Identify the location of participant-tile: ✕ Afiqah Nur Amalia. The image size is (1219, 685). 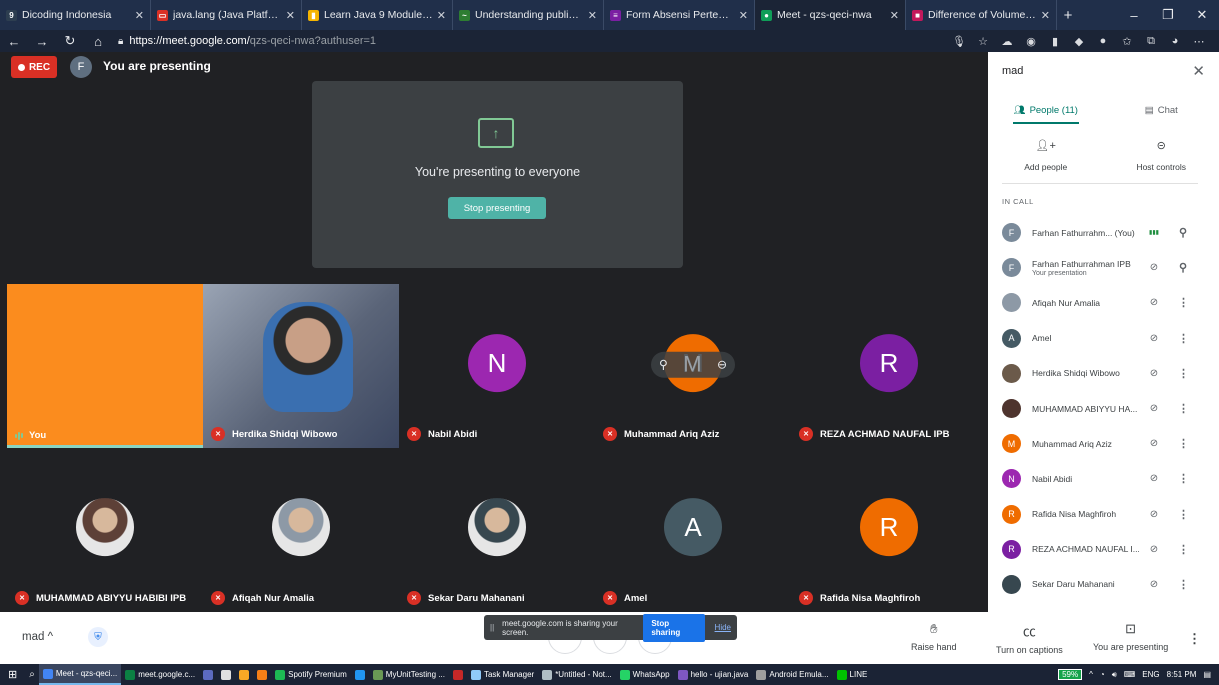
(301, 530).